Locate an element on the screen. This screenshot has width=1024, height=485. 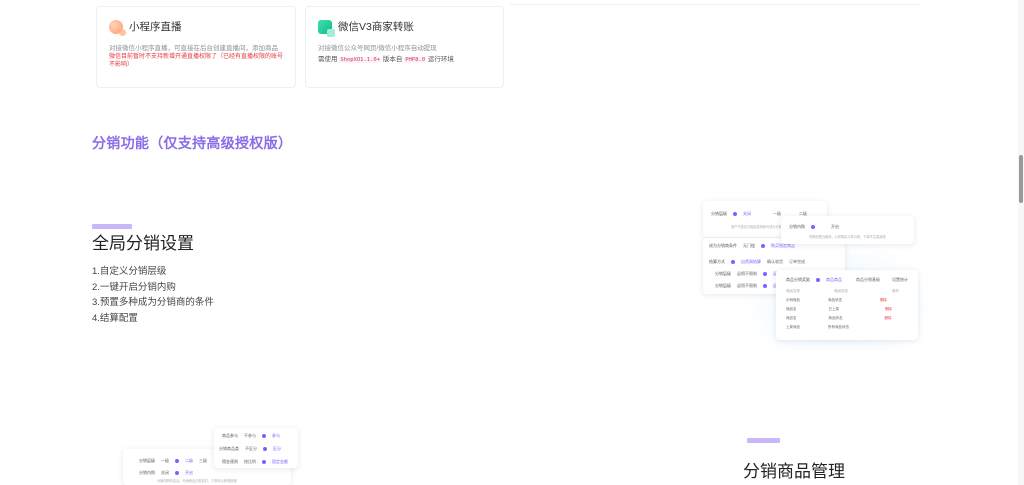
feature-title-goods-management: 分销商品管理 is located at coordinates (794, 471).